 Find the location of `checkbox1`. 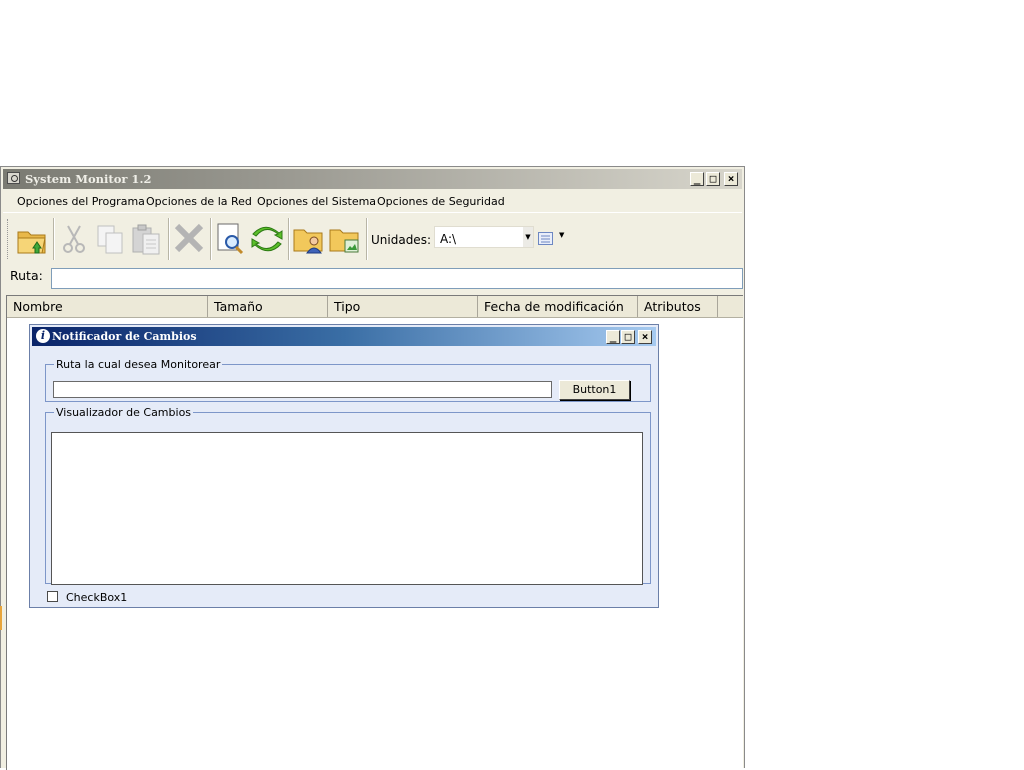

checkbox1 is located at coordinates (52, 596).